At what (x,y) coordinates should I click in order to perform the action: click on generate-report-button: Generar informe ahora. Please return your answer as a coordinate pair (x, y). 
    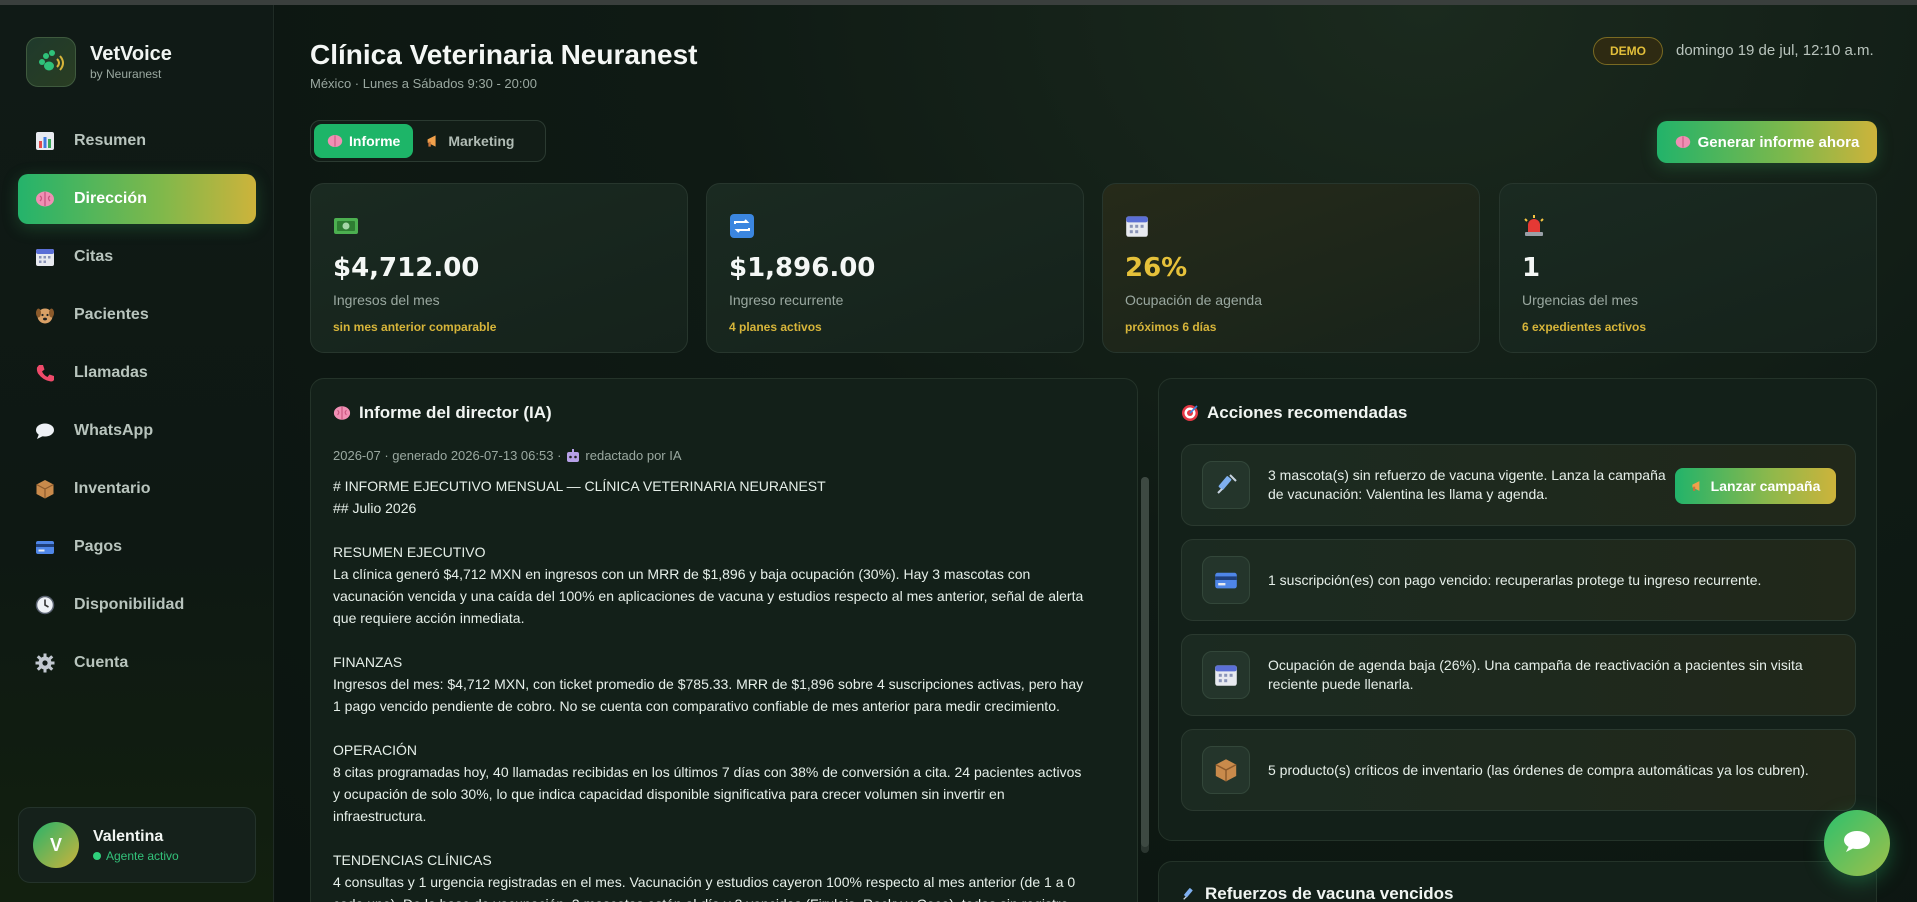
    Looking at the image, I should click on (1767, 142).